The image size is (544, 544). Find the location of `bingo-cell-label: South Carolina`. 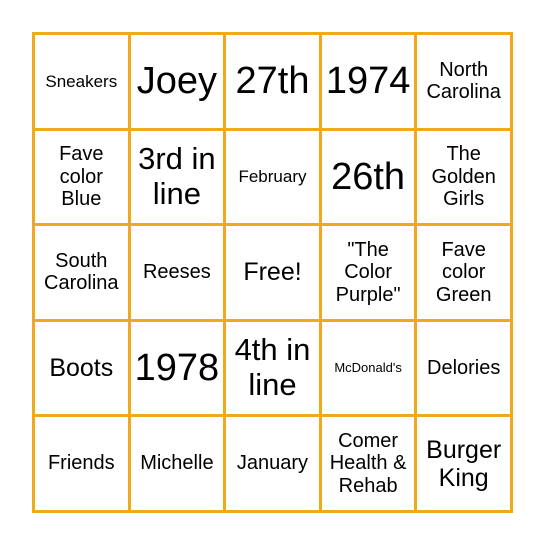

bingo-cell-label: South Carolina is located at coordinates (81, 272).